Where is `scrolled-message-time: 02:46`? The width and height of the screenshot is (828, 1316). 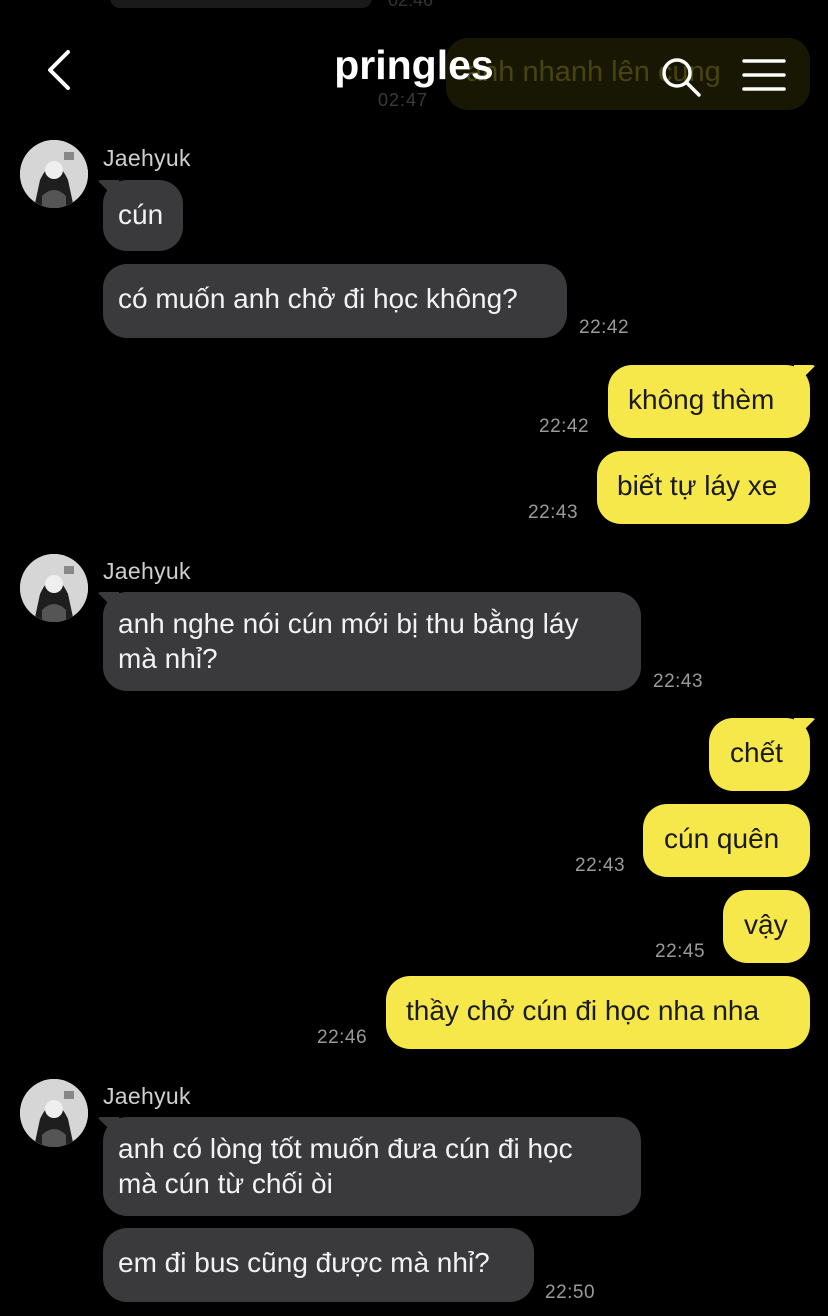
scrolled-message-time: 02:46 is located at coordinates (411, 5).